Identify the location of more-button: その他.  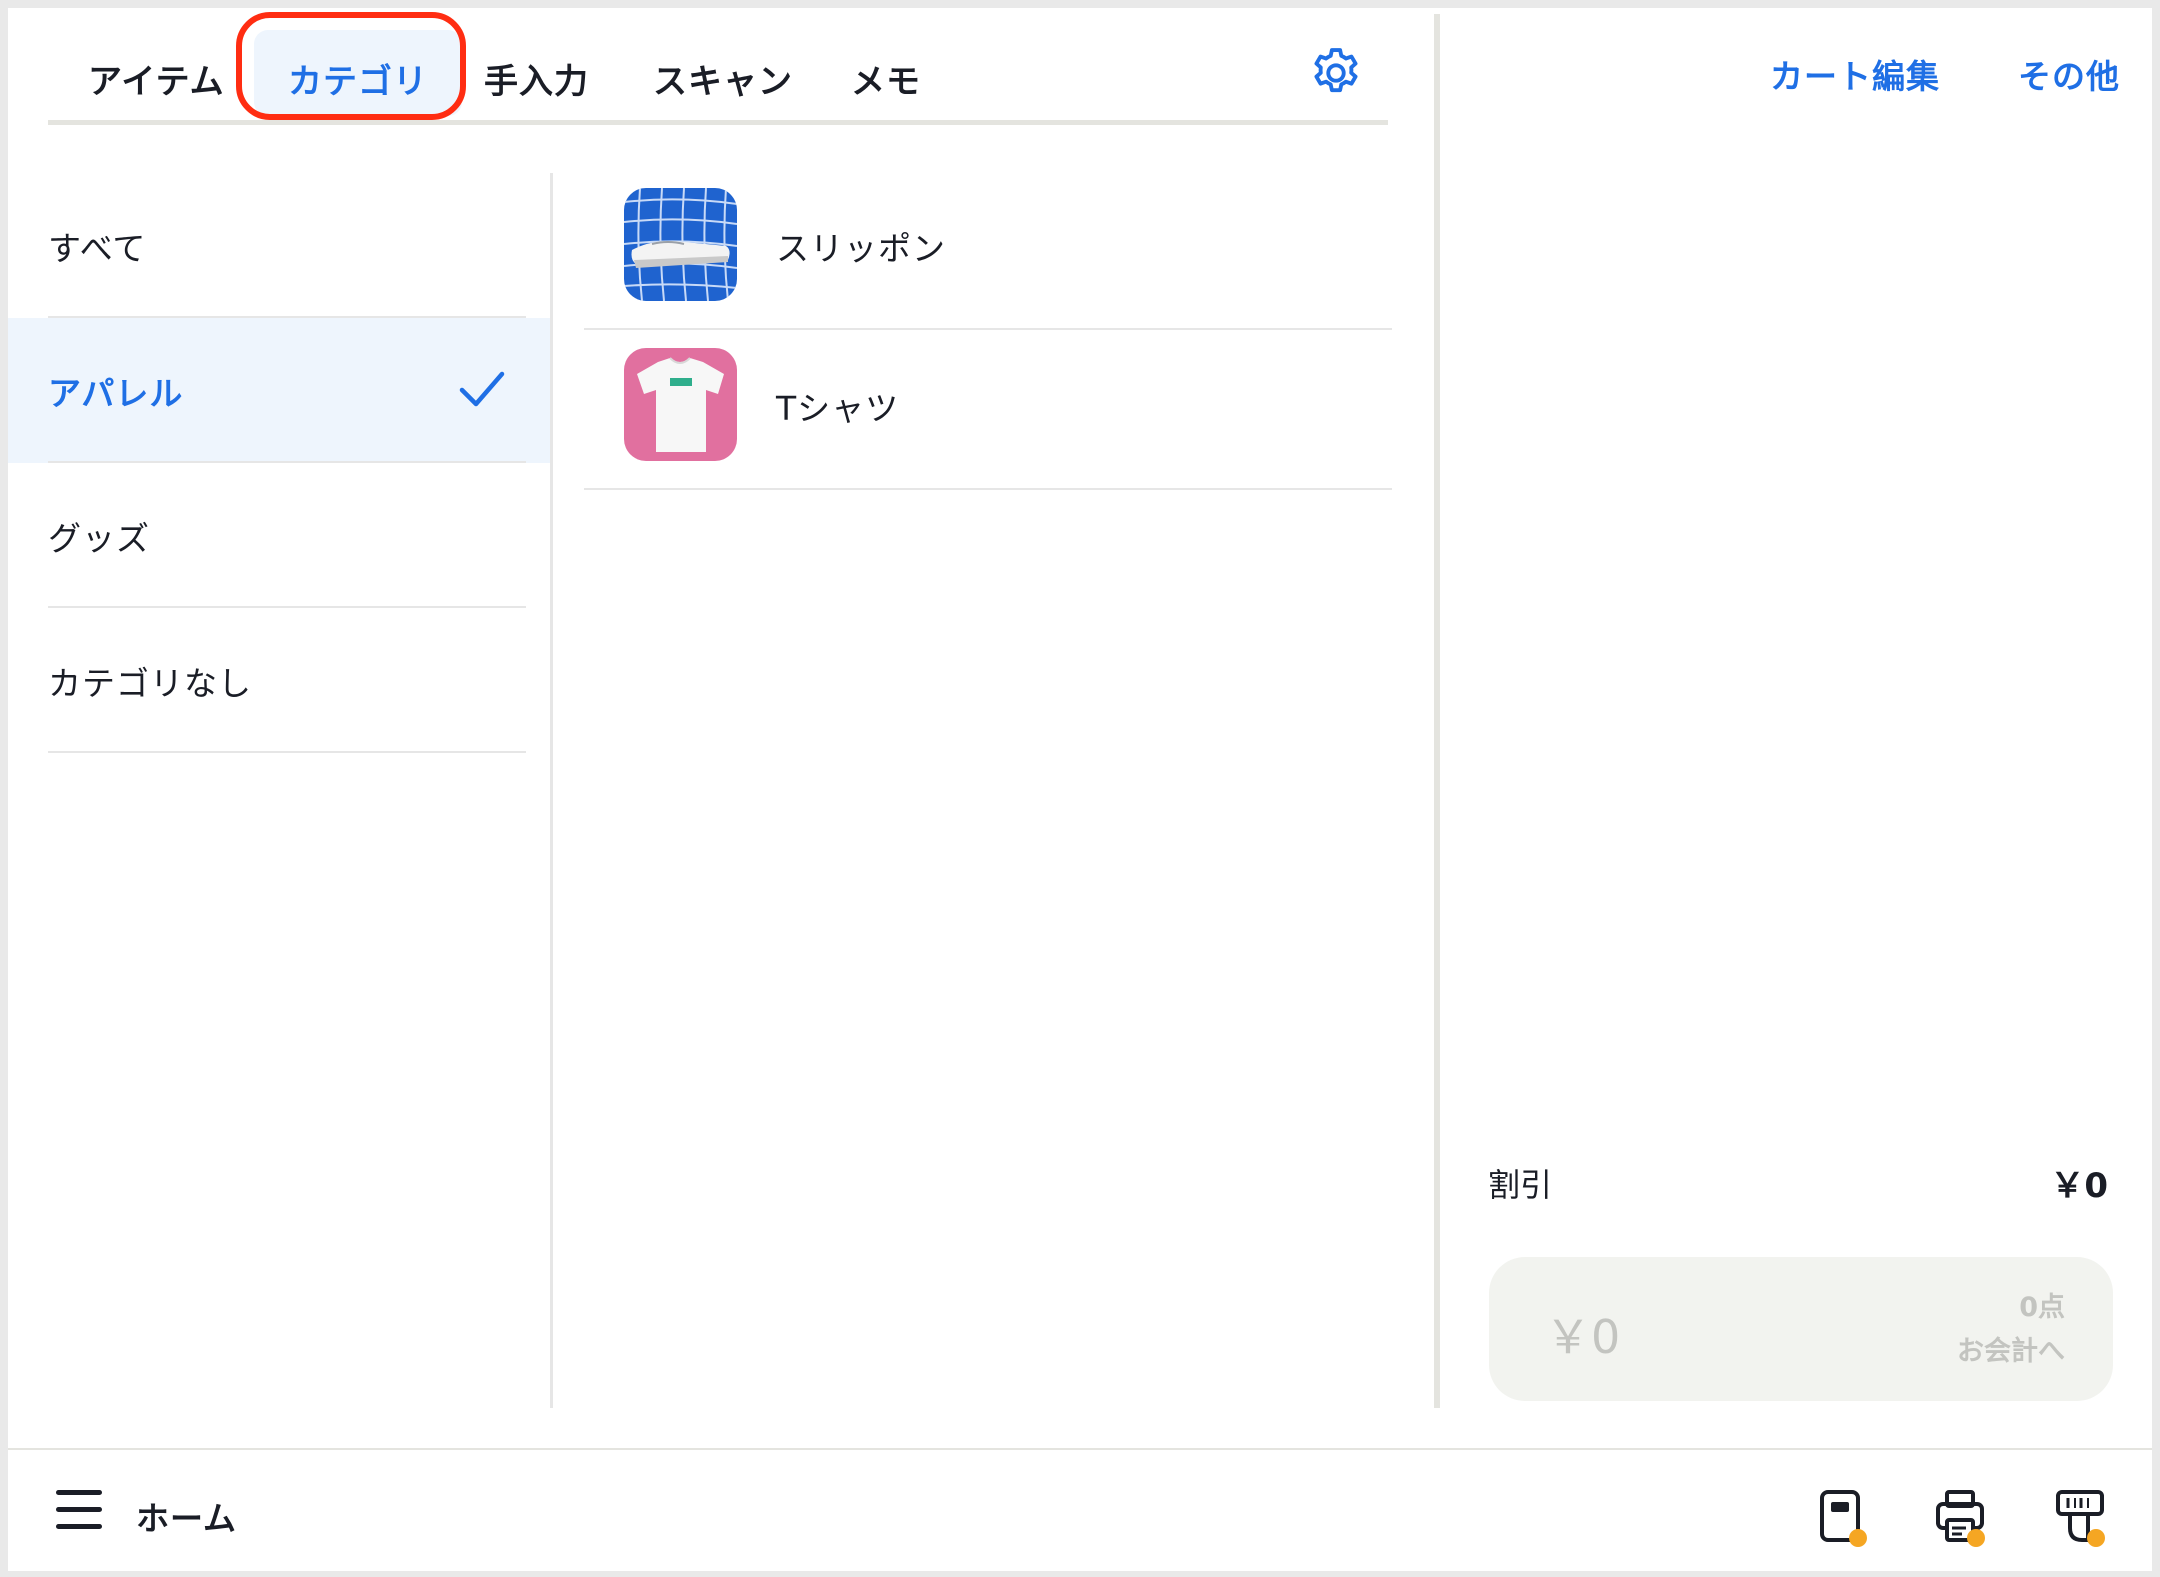
(2069, 74).